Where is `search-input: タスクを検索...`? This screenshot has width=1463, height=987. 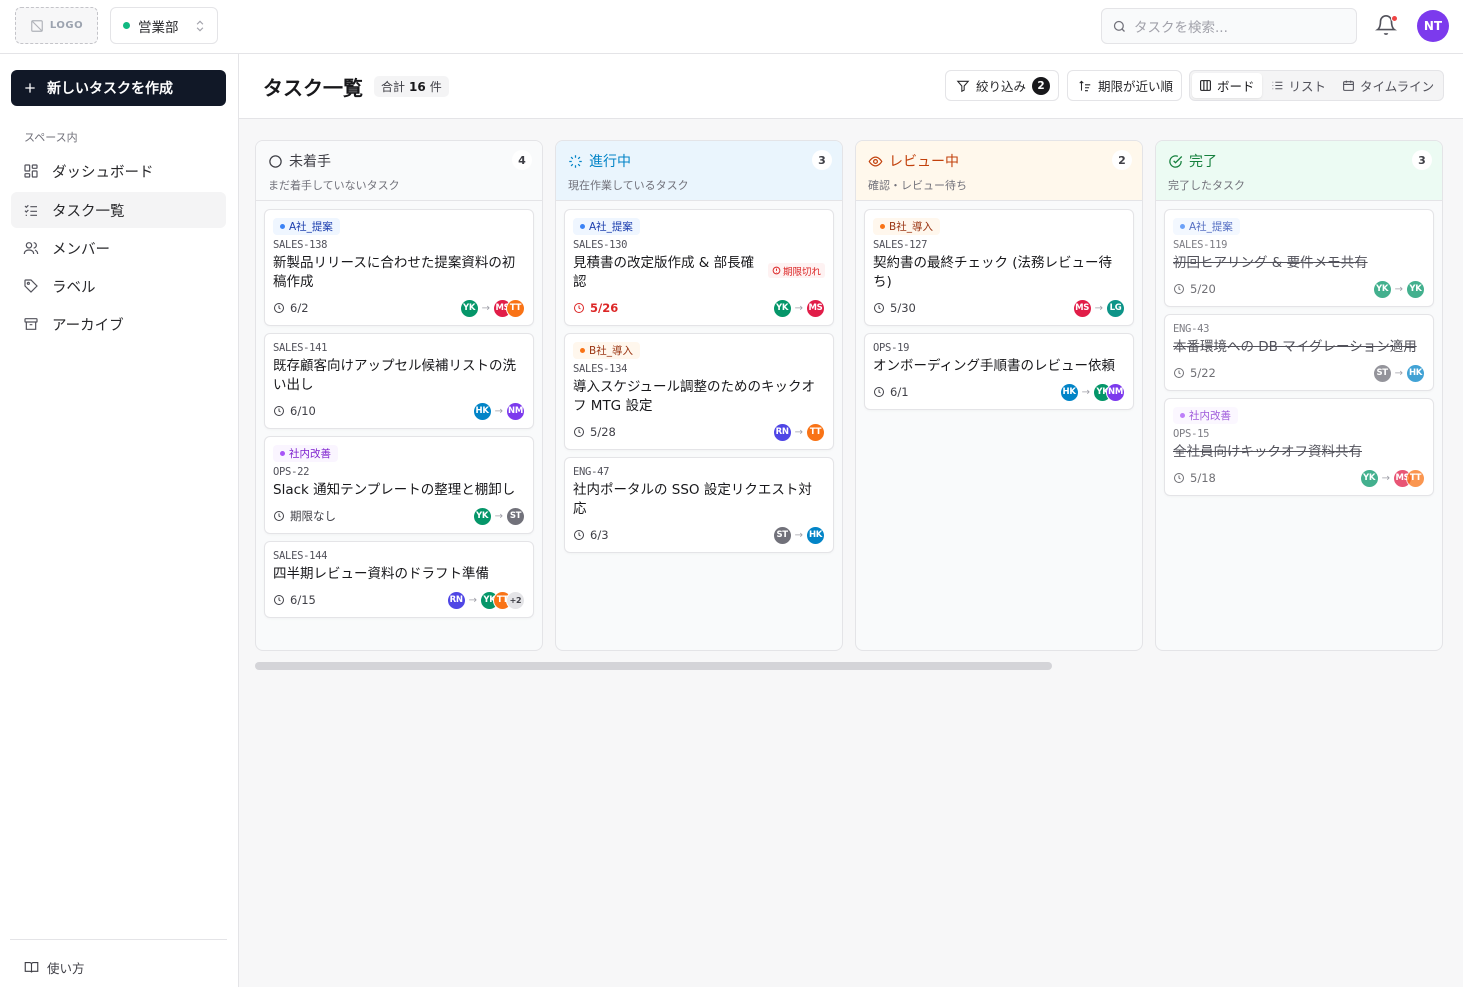 search-input: タスクを検索... is located at coordinates (1229, 26).